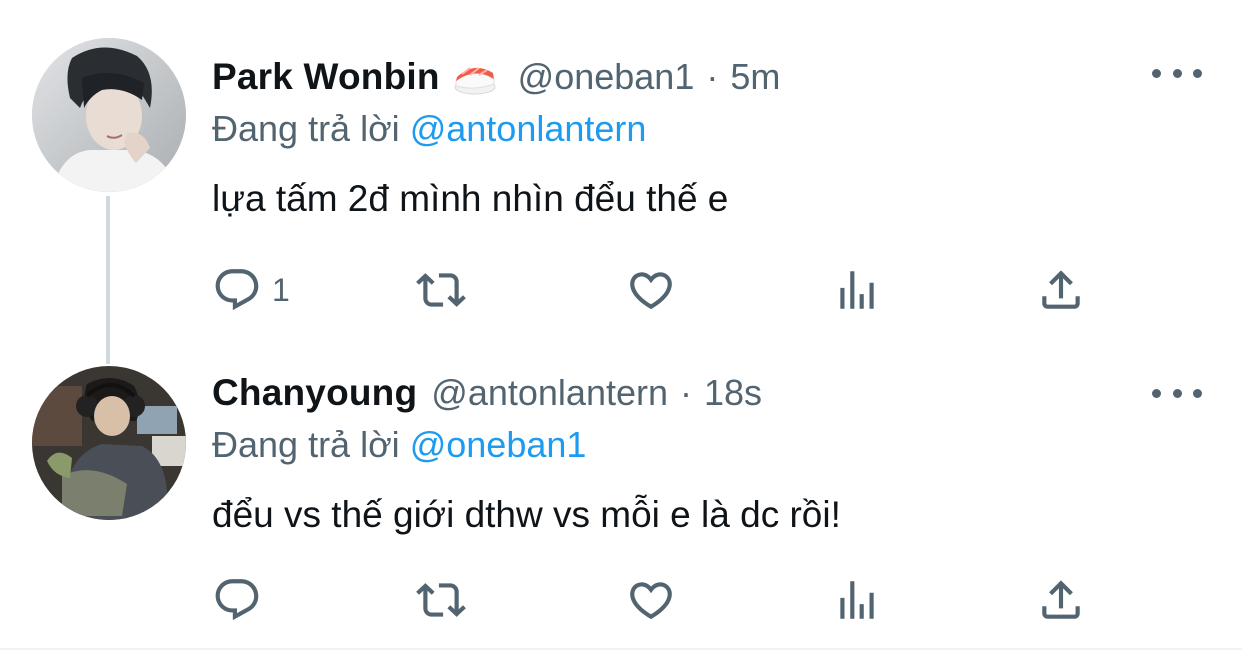 The image size is (1242, 652). Describe the element at coordinates (606, 77) in the screenshot. I see `user-handle: @oneban1` at that location.